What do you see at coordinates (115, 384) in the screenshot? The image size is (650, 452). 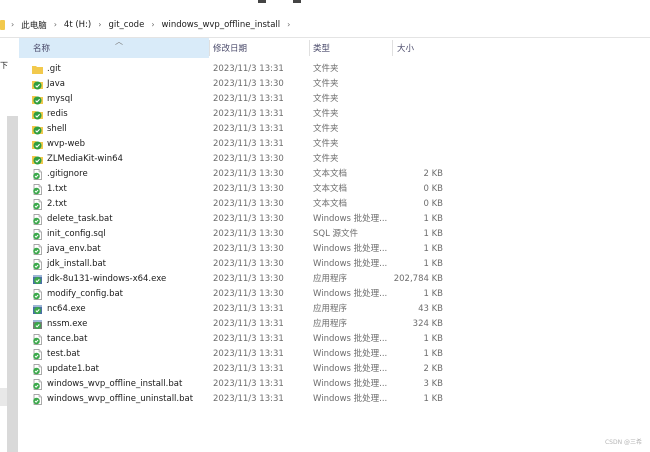 I see `file-name: windows_wvp_offline_install.bat` at bounding box center [115, 384].